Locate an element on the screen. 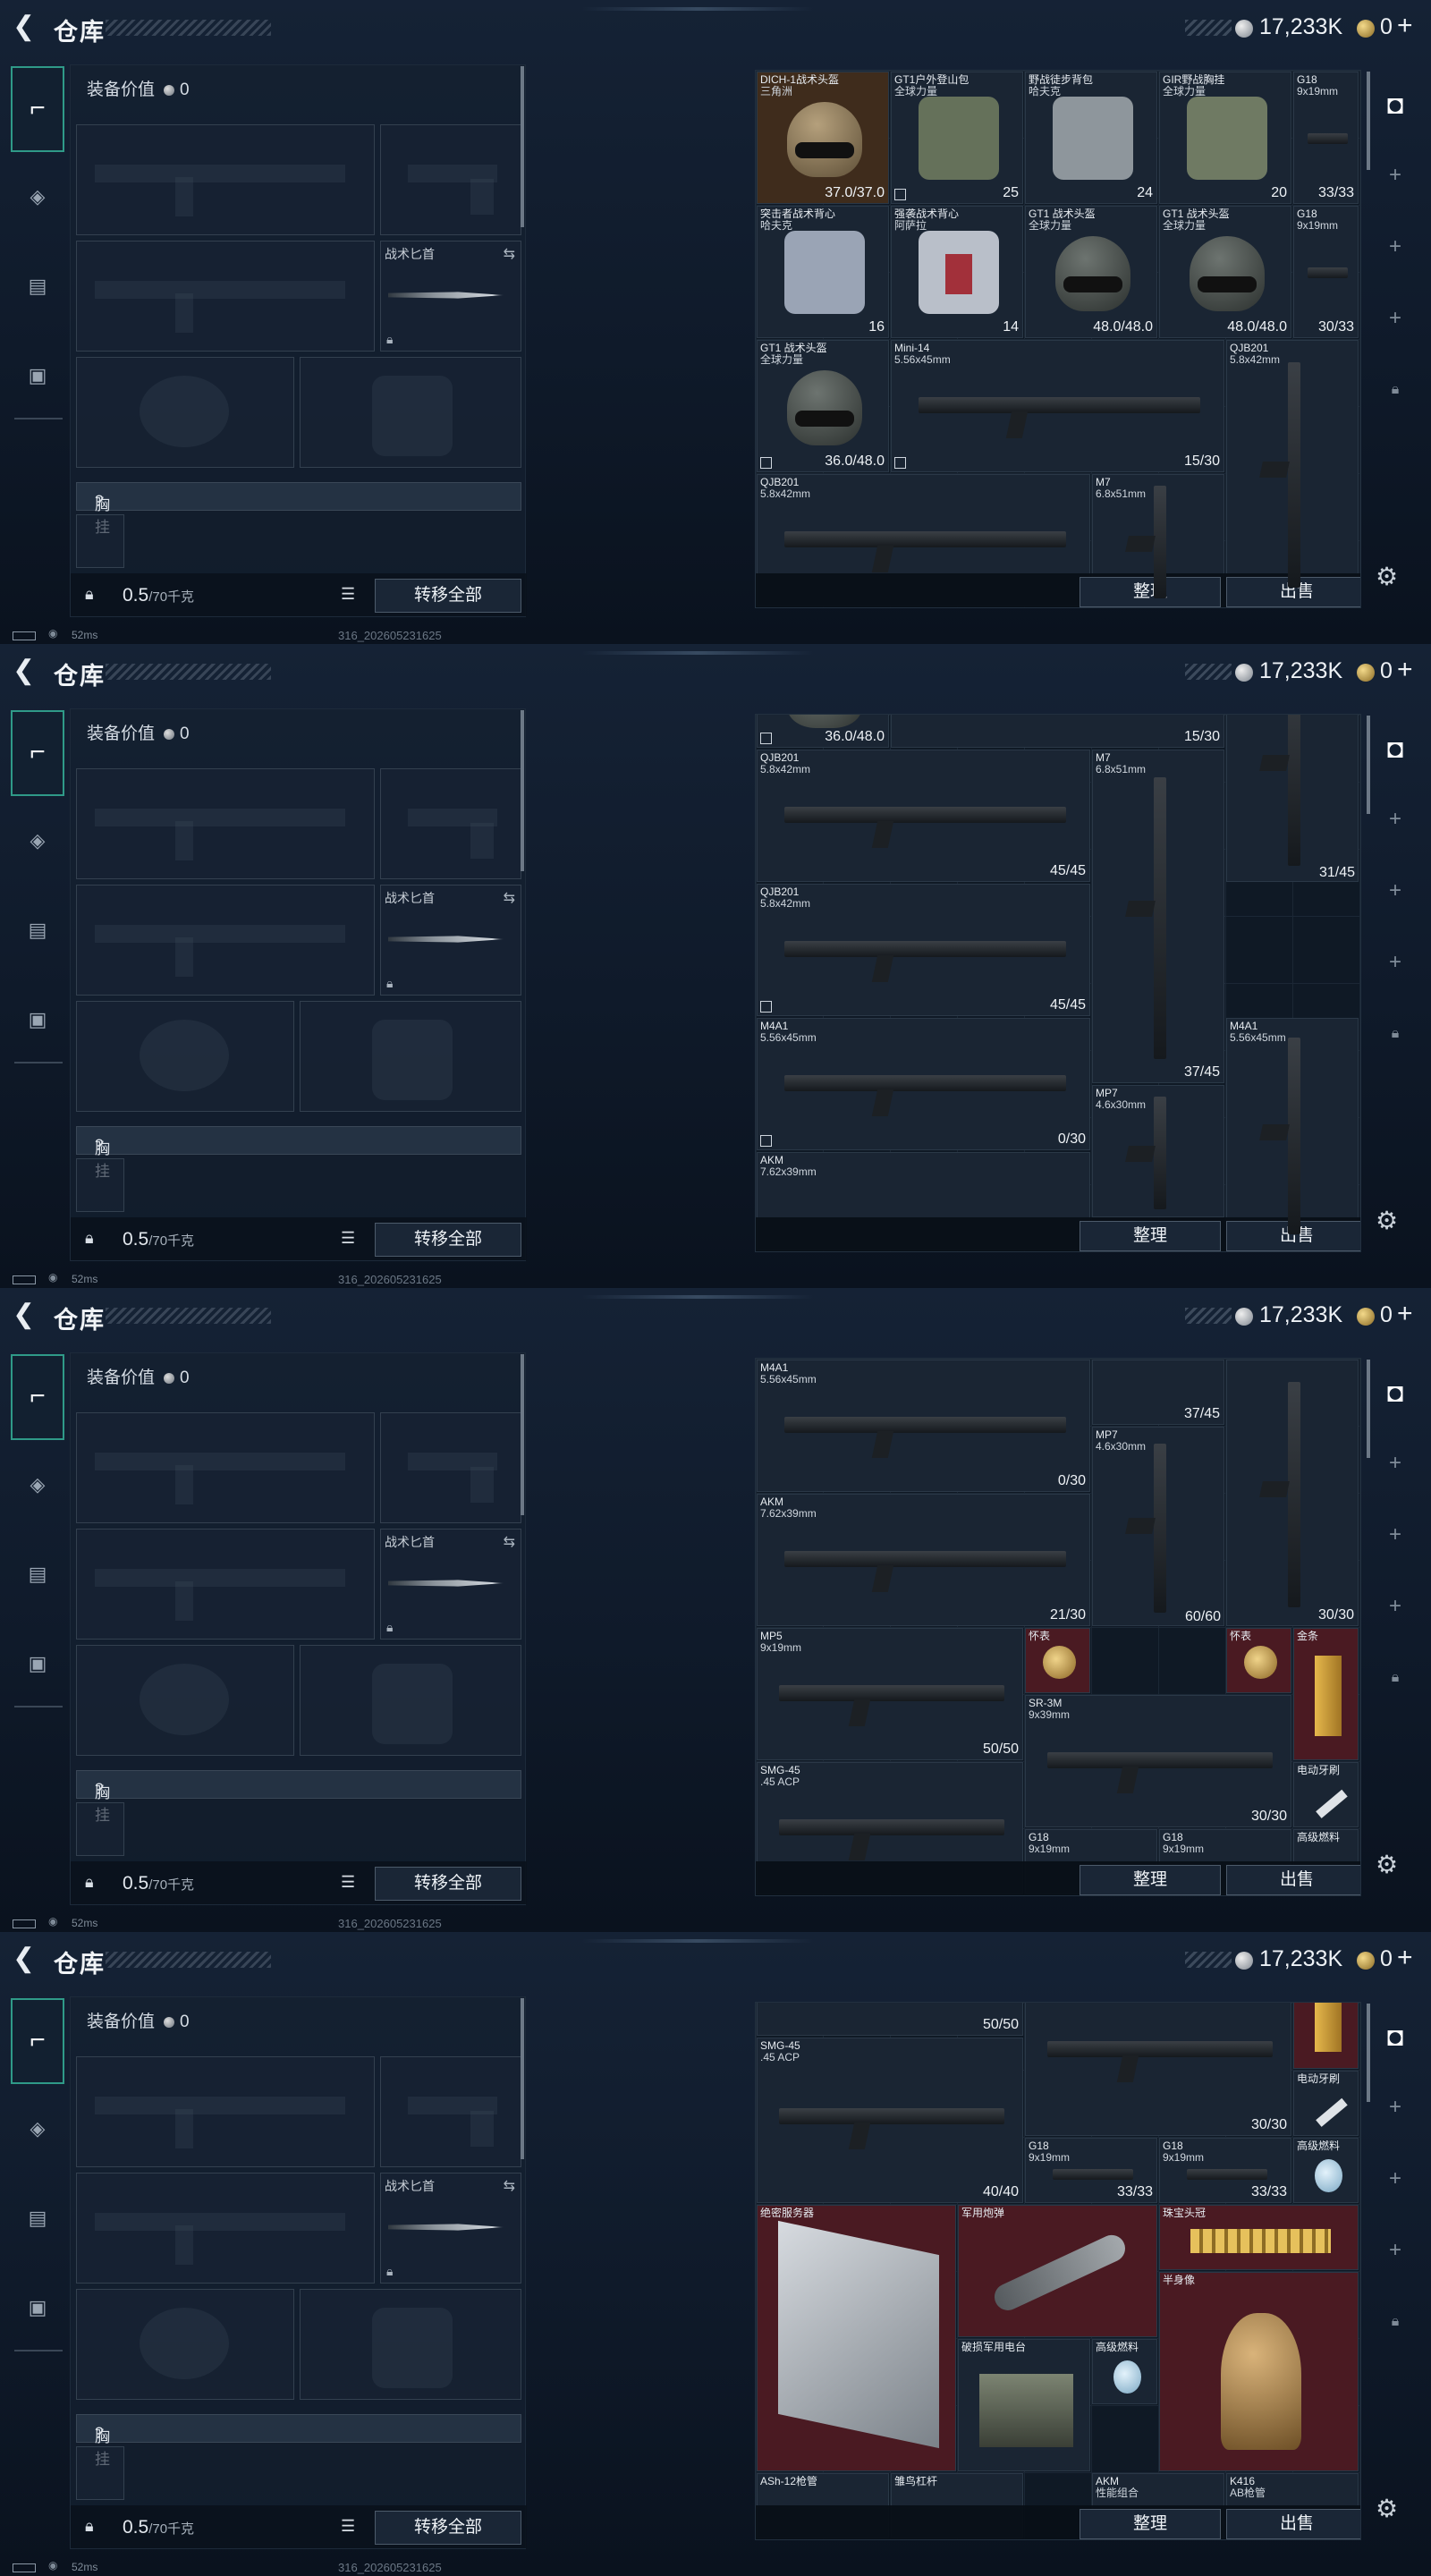 This screenshot has height=2576, width=1431. stash-item: QJB201 5.8x42mm is located at coordinates (1293, 473).